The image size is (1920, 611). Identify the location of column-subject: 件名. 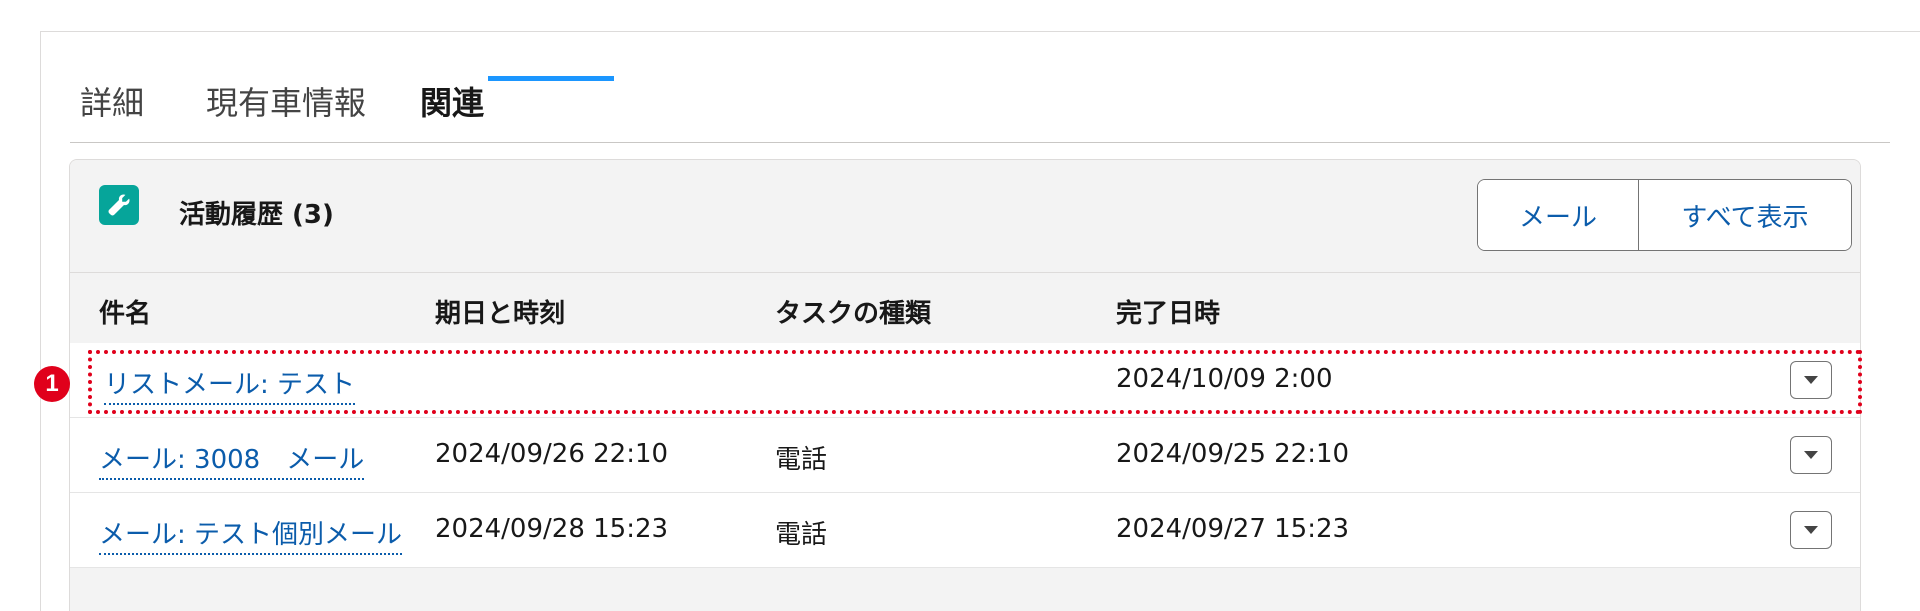
(125, 311).